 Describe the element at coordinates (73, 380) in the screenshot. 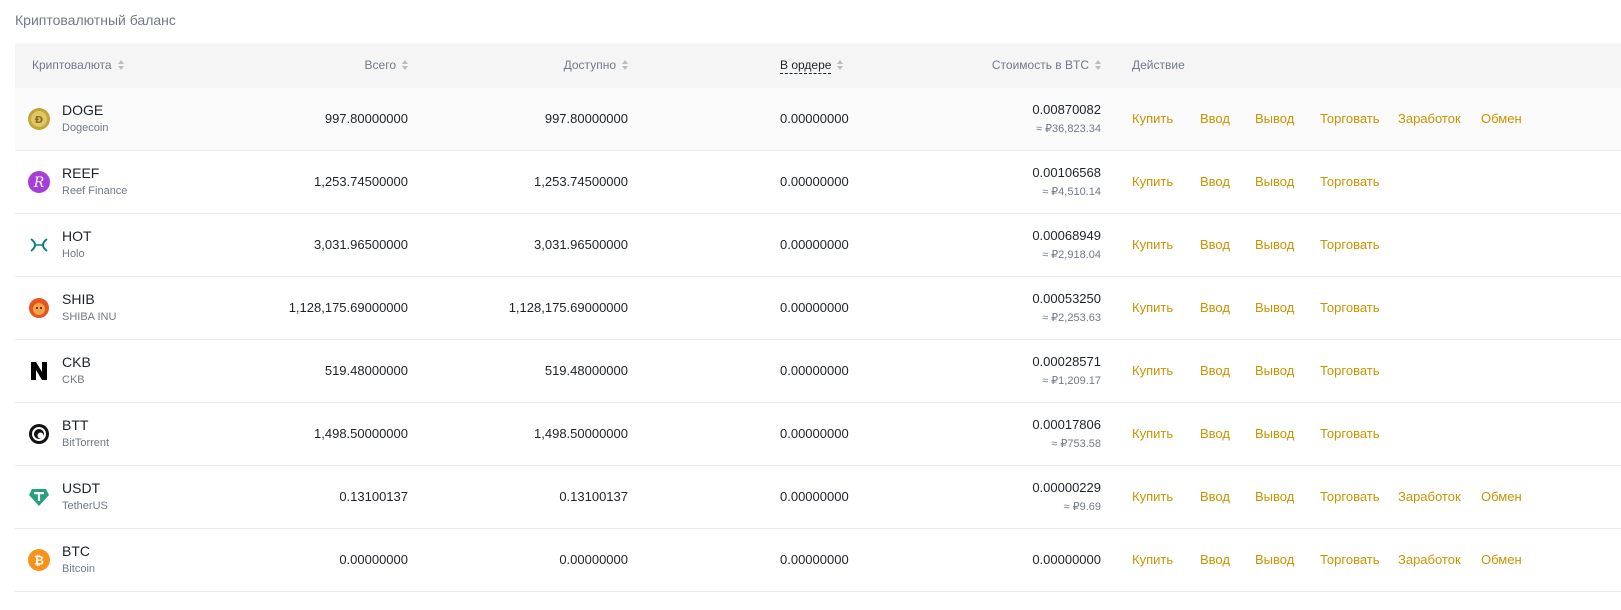

I see `coin-name: CKB` at that location.